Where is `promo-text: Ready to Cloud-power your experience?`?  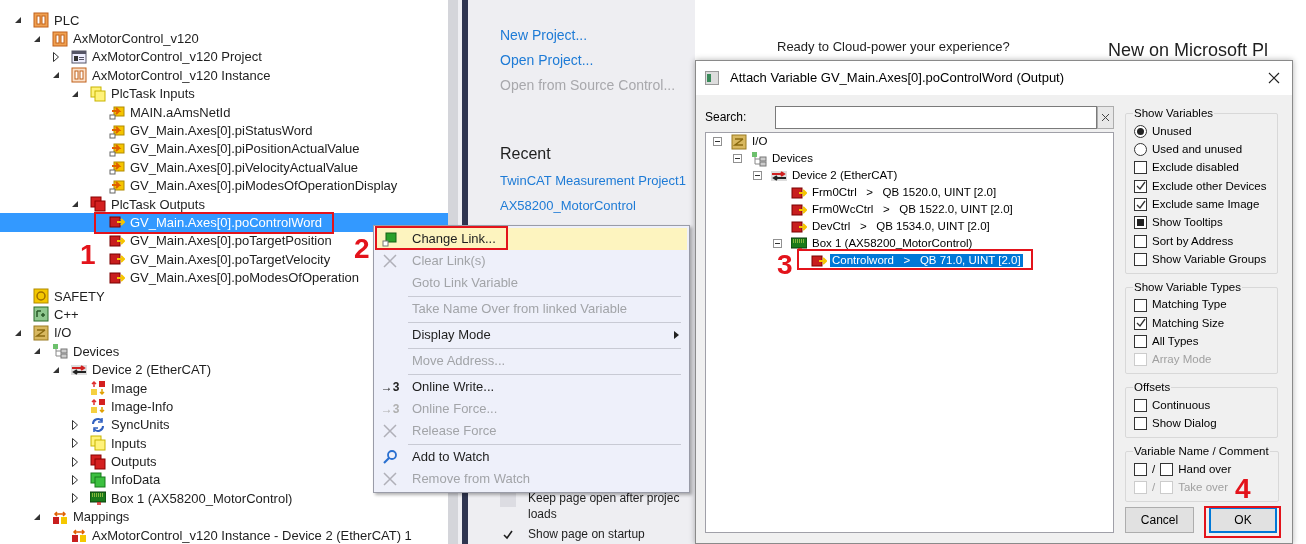 promo-text: Ready to Cloud-power your experience? is located at coordinates (894, 47).